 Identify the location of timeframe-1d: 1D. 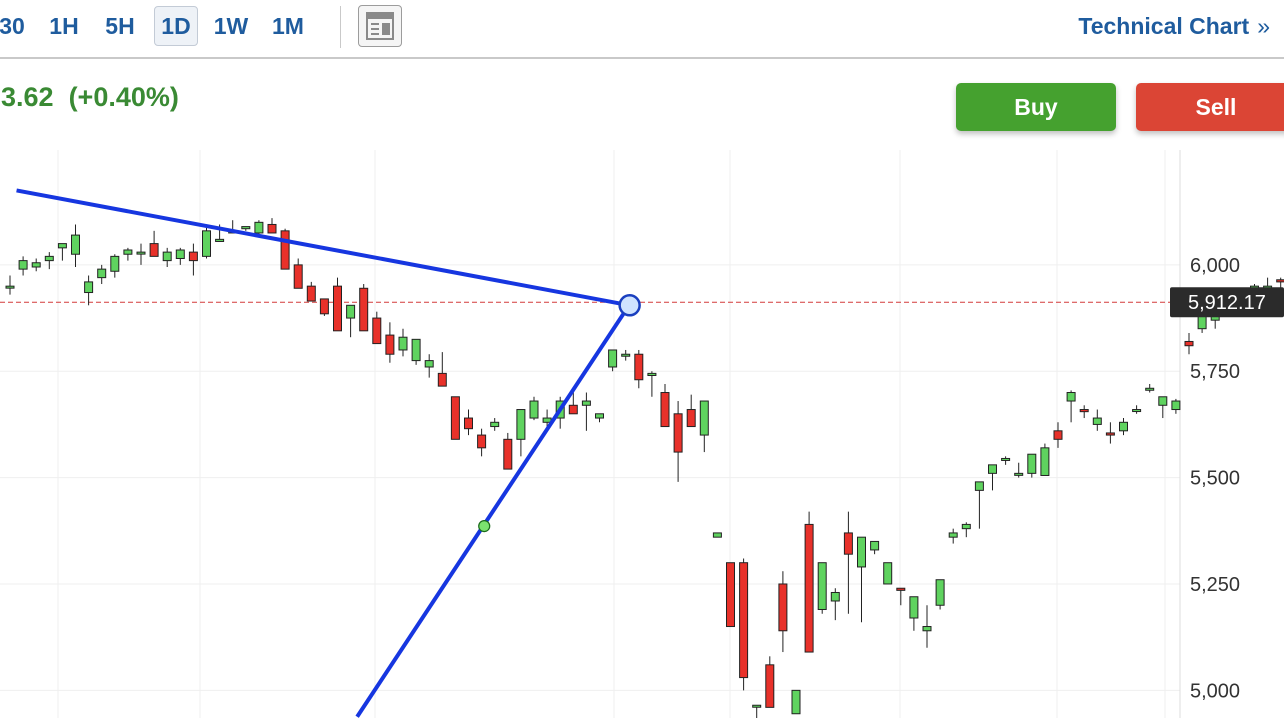
(176, 26).